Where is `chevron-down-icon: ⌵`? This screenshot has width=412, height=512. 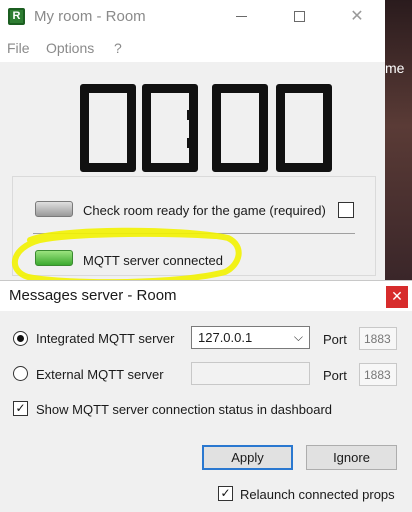 chevron-down-icon: ⌵ is located at coordinates (298, 337).